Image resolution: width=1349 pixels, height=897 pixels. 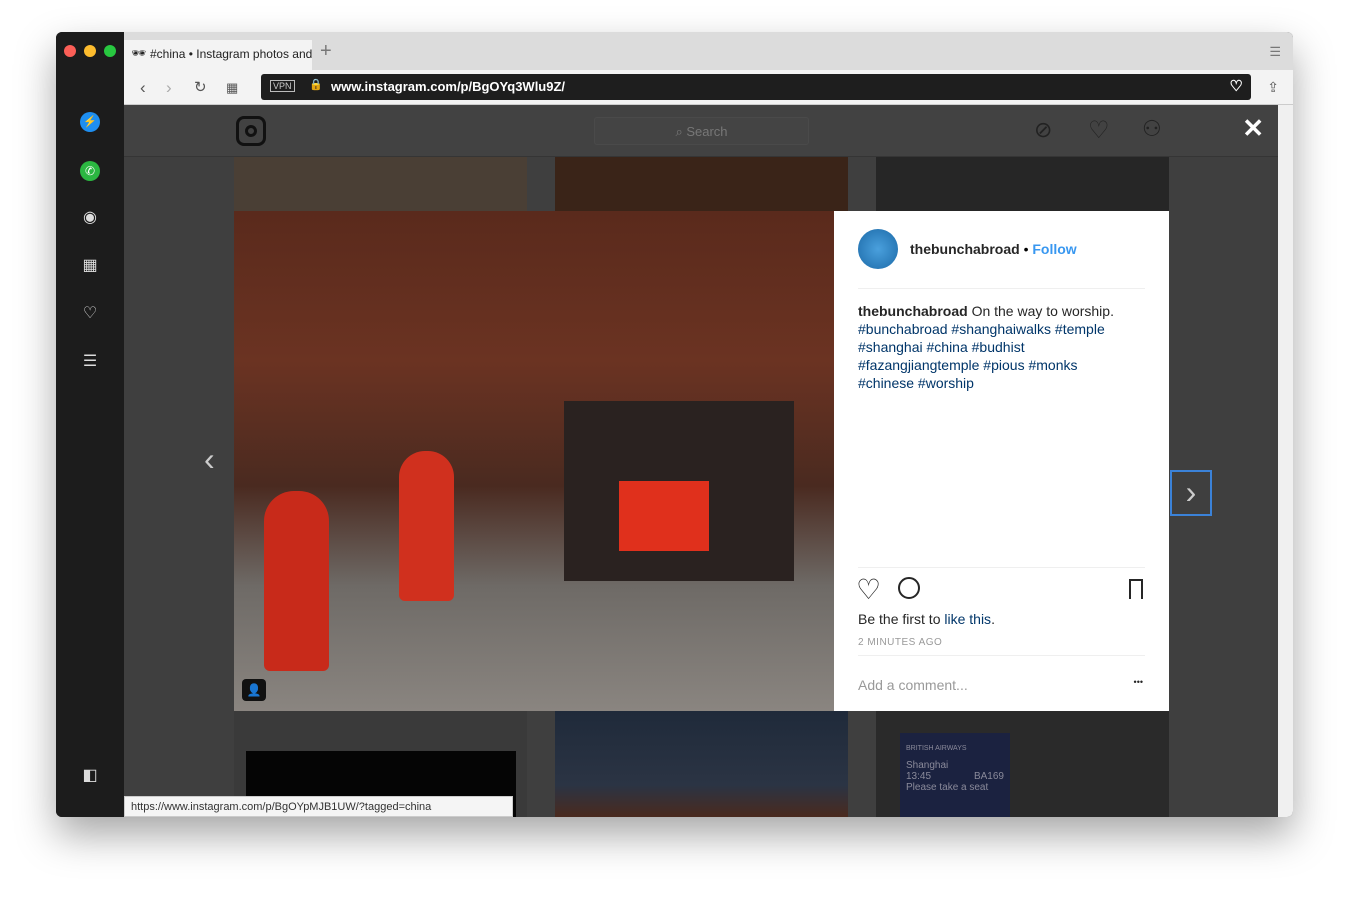 I want to click on post-timestamp: 2 MINUTES AGO, so click(x=900, y=642).